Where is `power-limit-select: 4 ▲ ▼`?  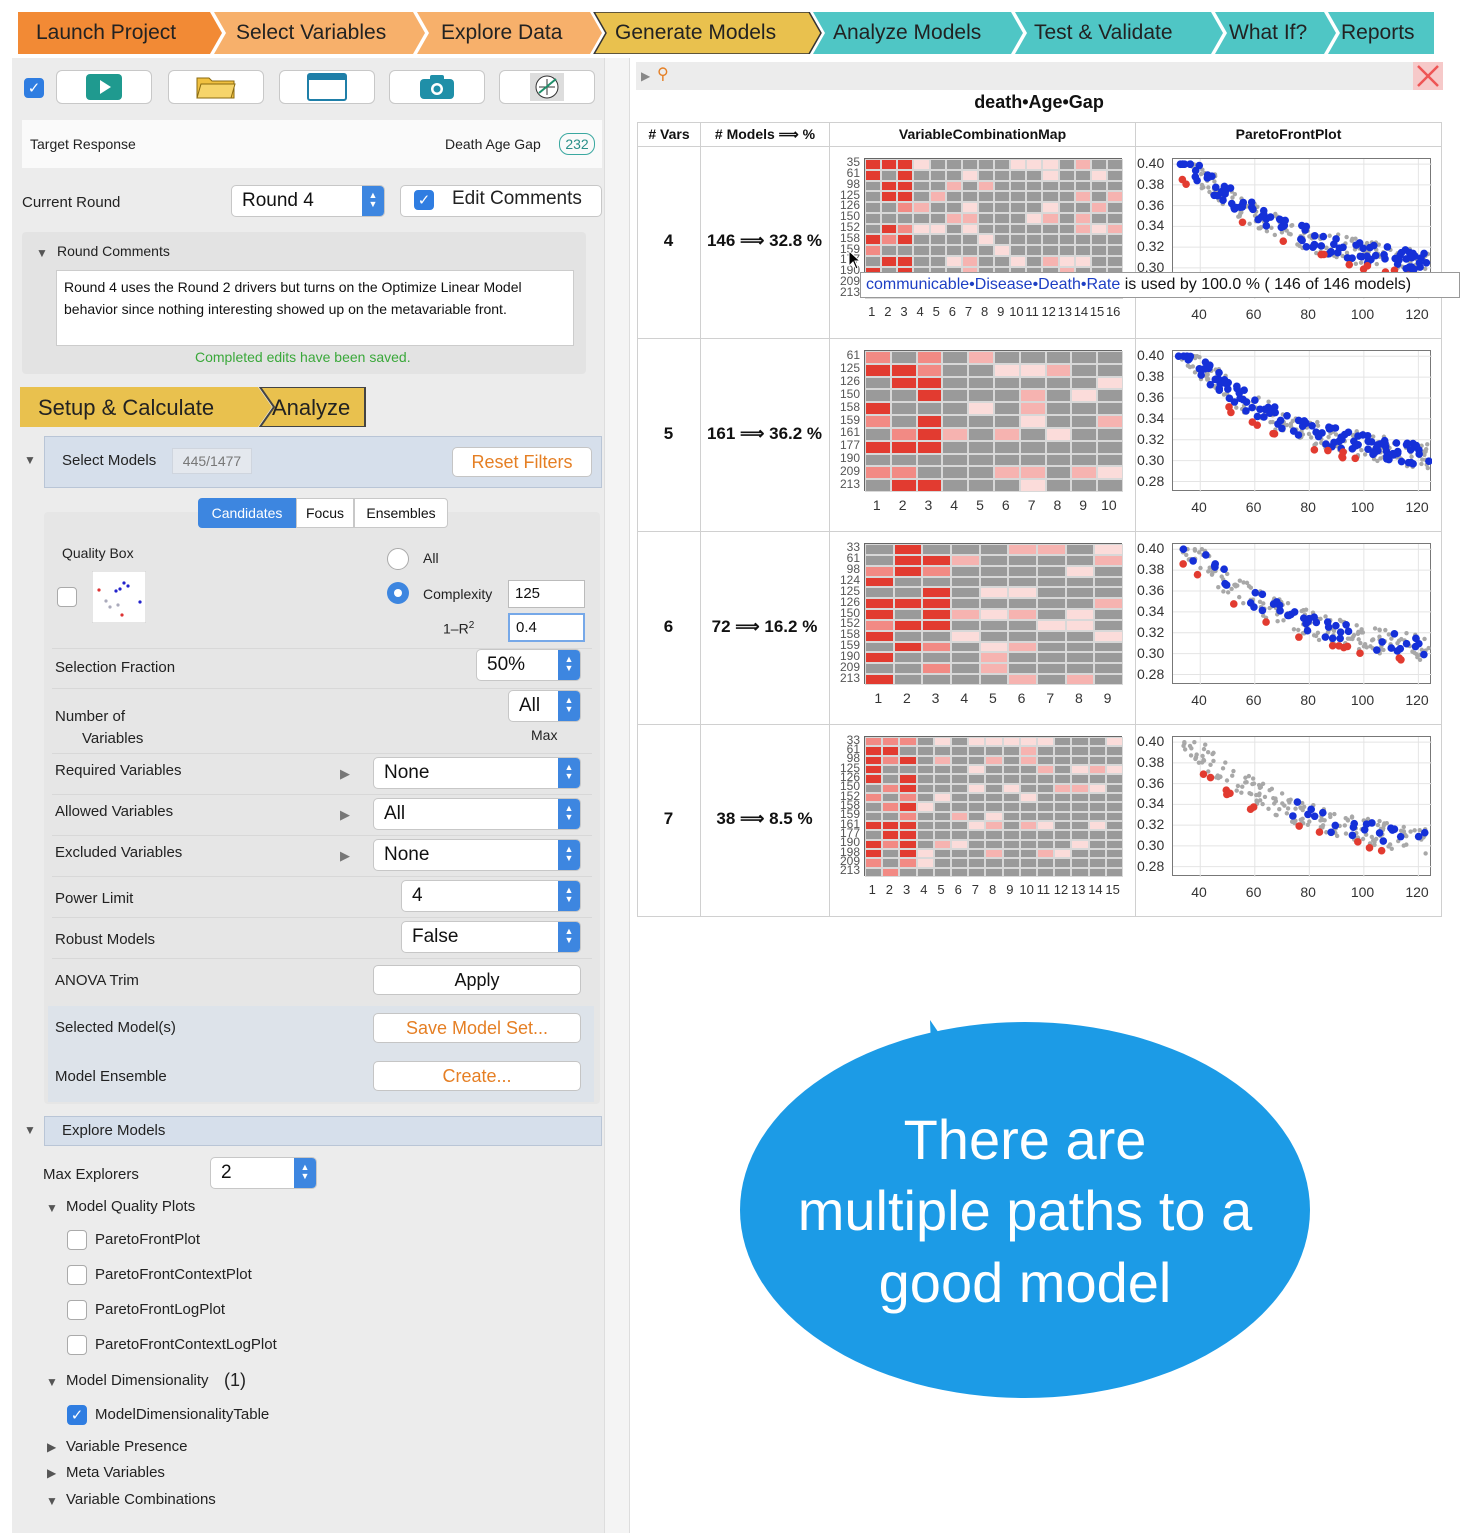 power-limit-select: 4 ▲ ▼ is located at coordinates (491, 896).